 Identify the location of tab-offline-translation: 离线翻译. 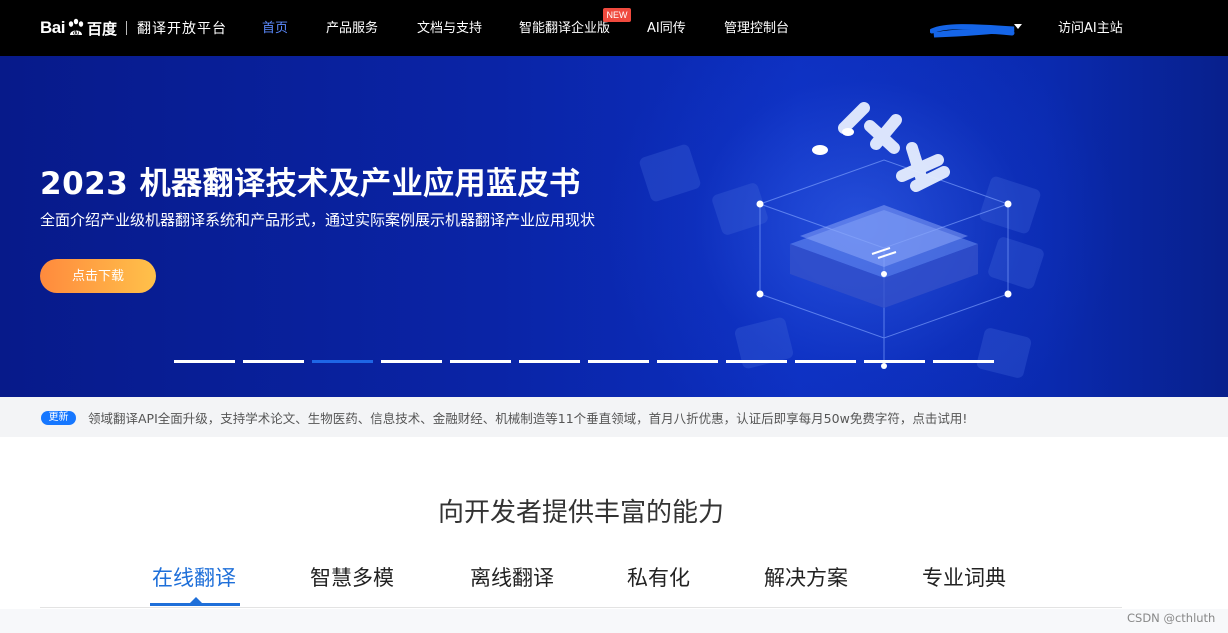
(512, 578).